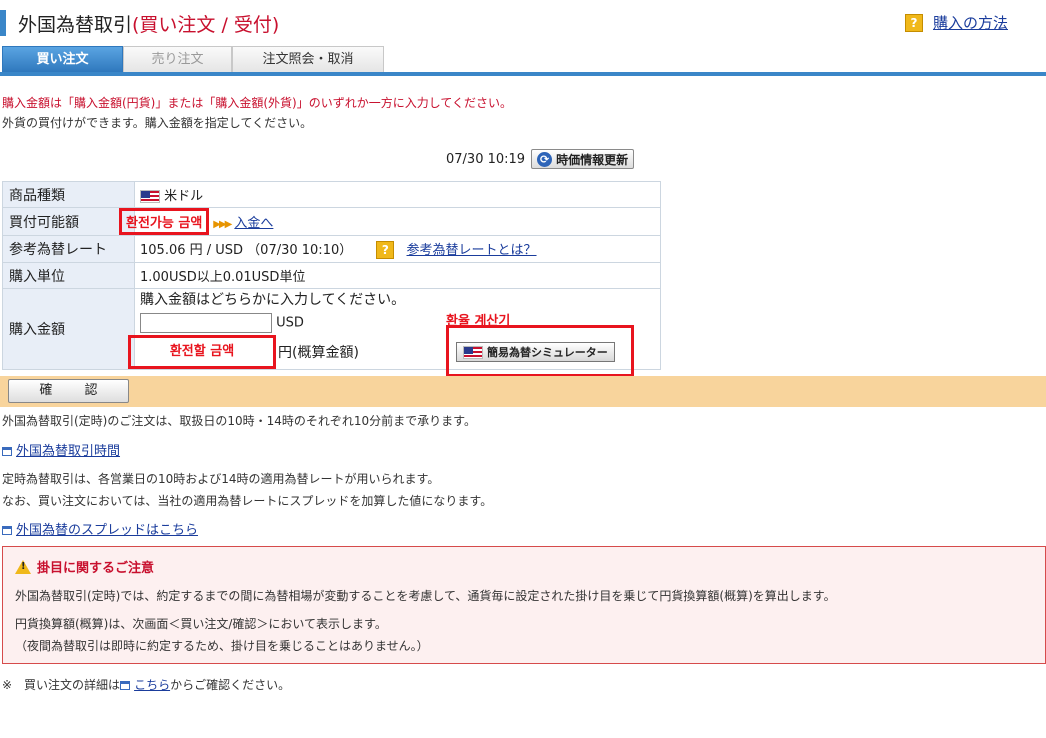 The width and height of the screenshot is (1046, 738). What do you see at coordinates (3, 23) in the screenshot?
I see `title-accent-bar` at bounding box center [3, 23].